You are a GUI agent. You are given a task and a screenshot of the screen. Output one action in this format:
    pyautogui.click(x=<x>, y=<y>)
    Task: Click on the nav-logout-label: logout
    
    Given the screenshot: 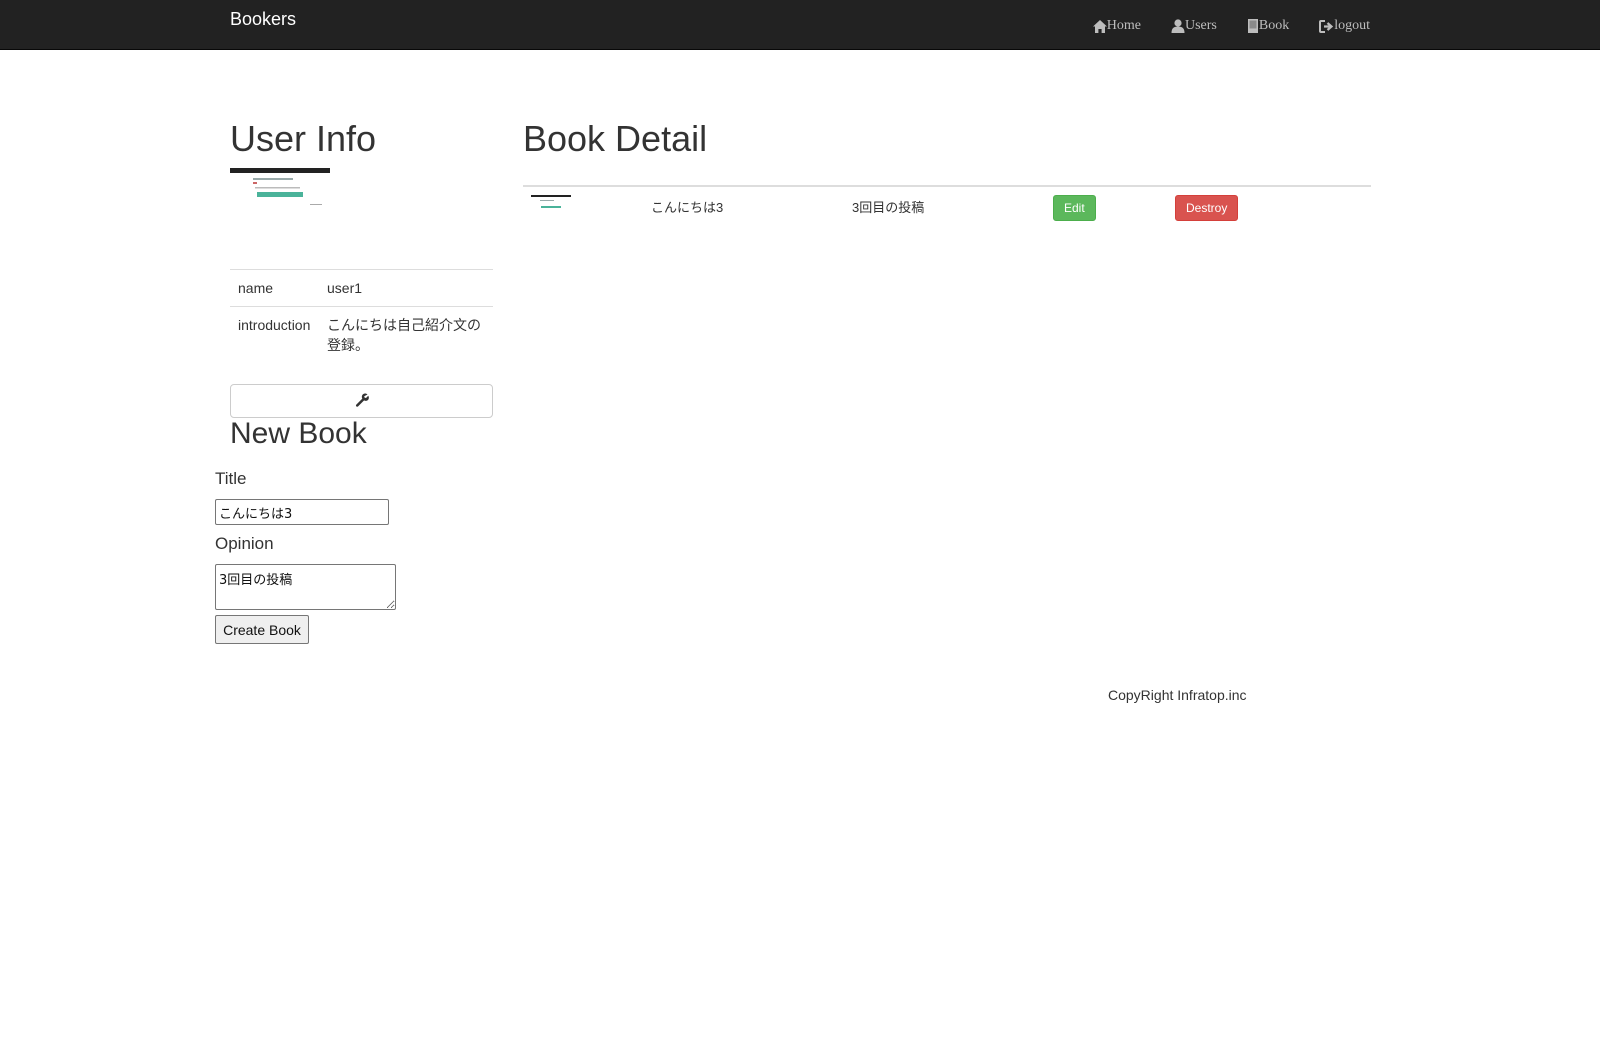 What is the action you would take?
    pyautogui.click(x=1352, y=25)
    